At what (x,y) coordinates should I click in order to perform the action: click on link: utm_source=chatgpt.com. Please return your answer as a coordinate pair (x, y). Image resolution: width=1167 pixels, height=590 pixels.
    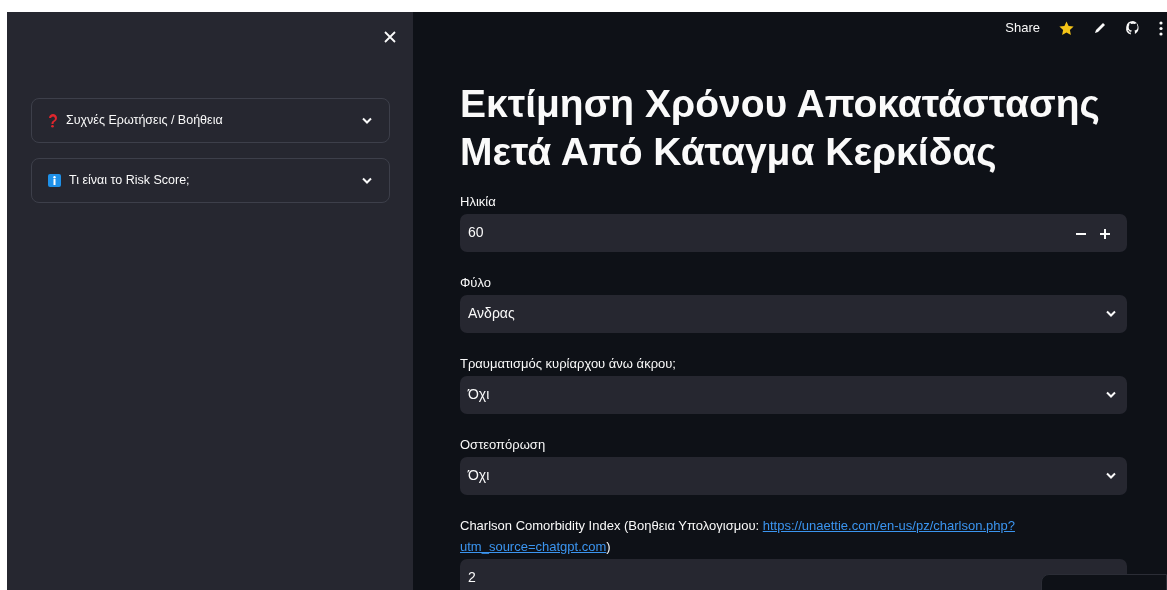
    Looking at the image, I should click on (533, 546).